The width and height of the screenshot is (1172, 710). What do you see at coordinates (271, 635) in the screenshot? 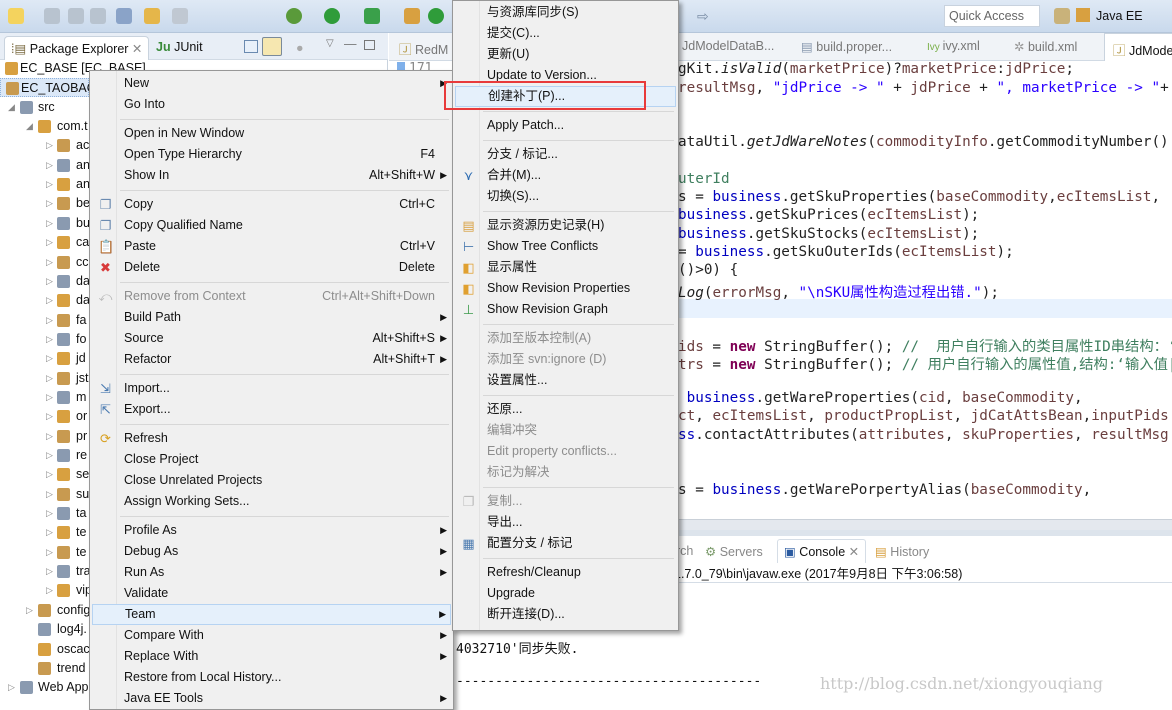
I see `menu-item-compare-with: Compare With ▶` at bounding box center [271, 635].